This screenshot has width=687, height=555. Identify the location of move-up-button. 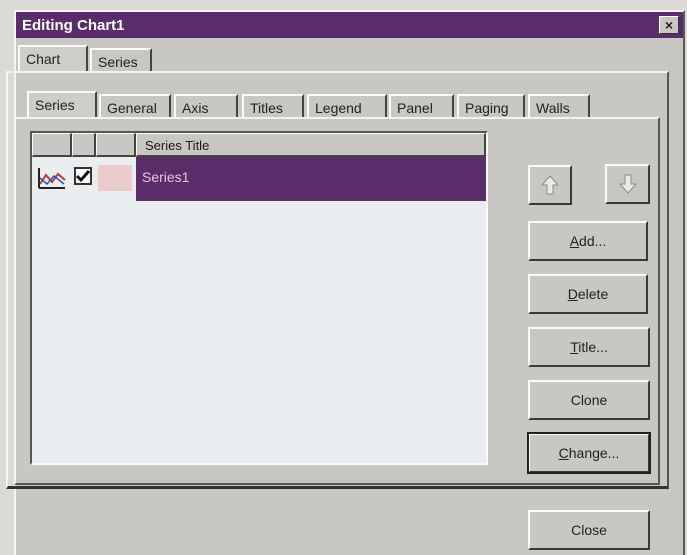
(550, 185).